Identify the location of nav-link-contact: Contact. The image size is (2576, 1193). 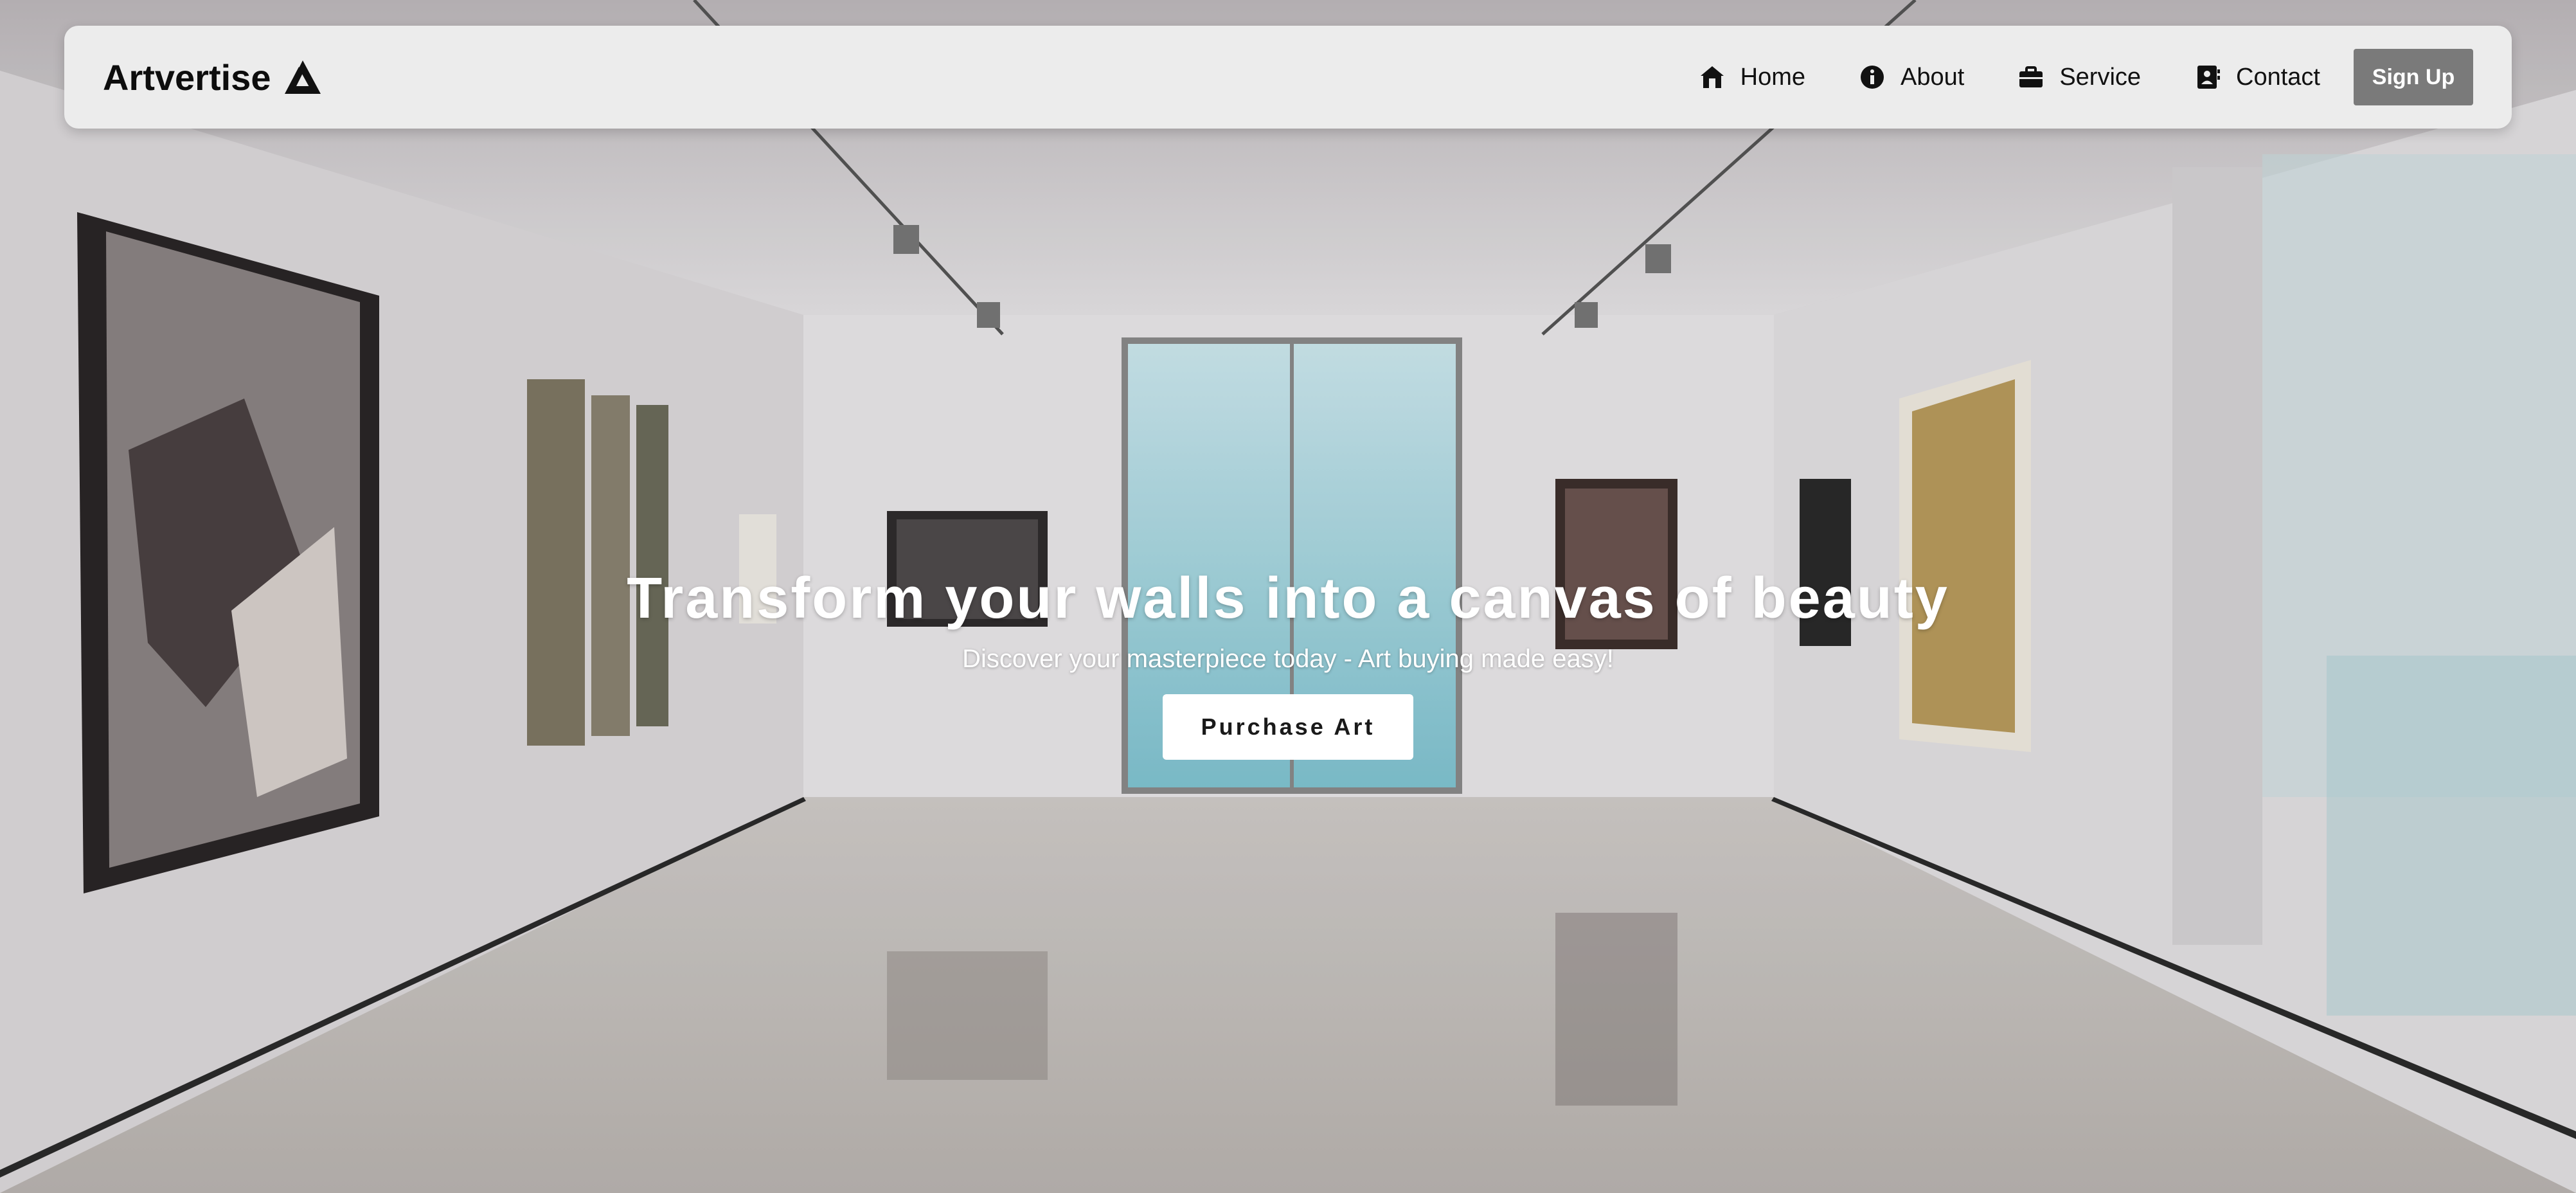
(2257, 77).